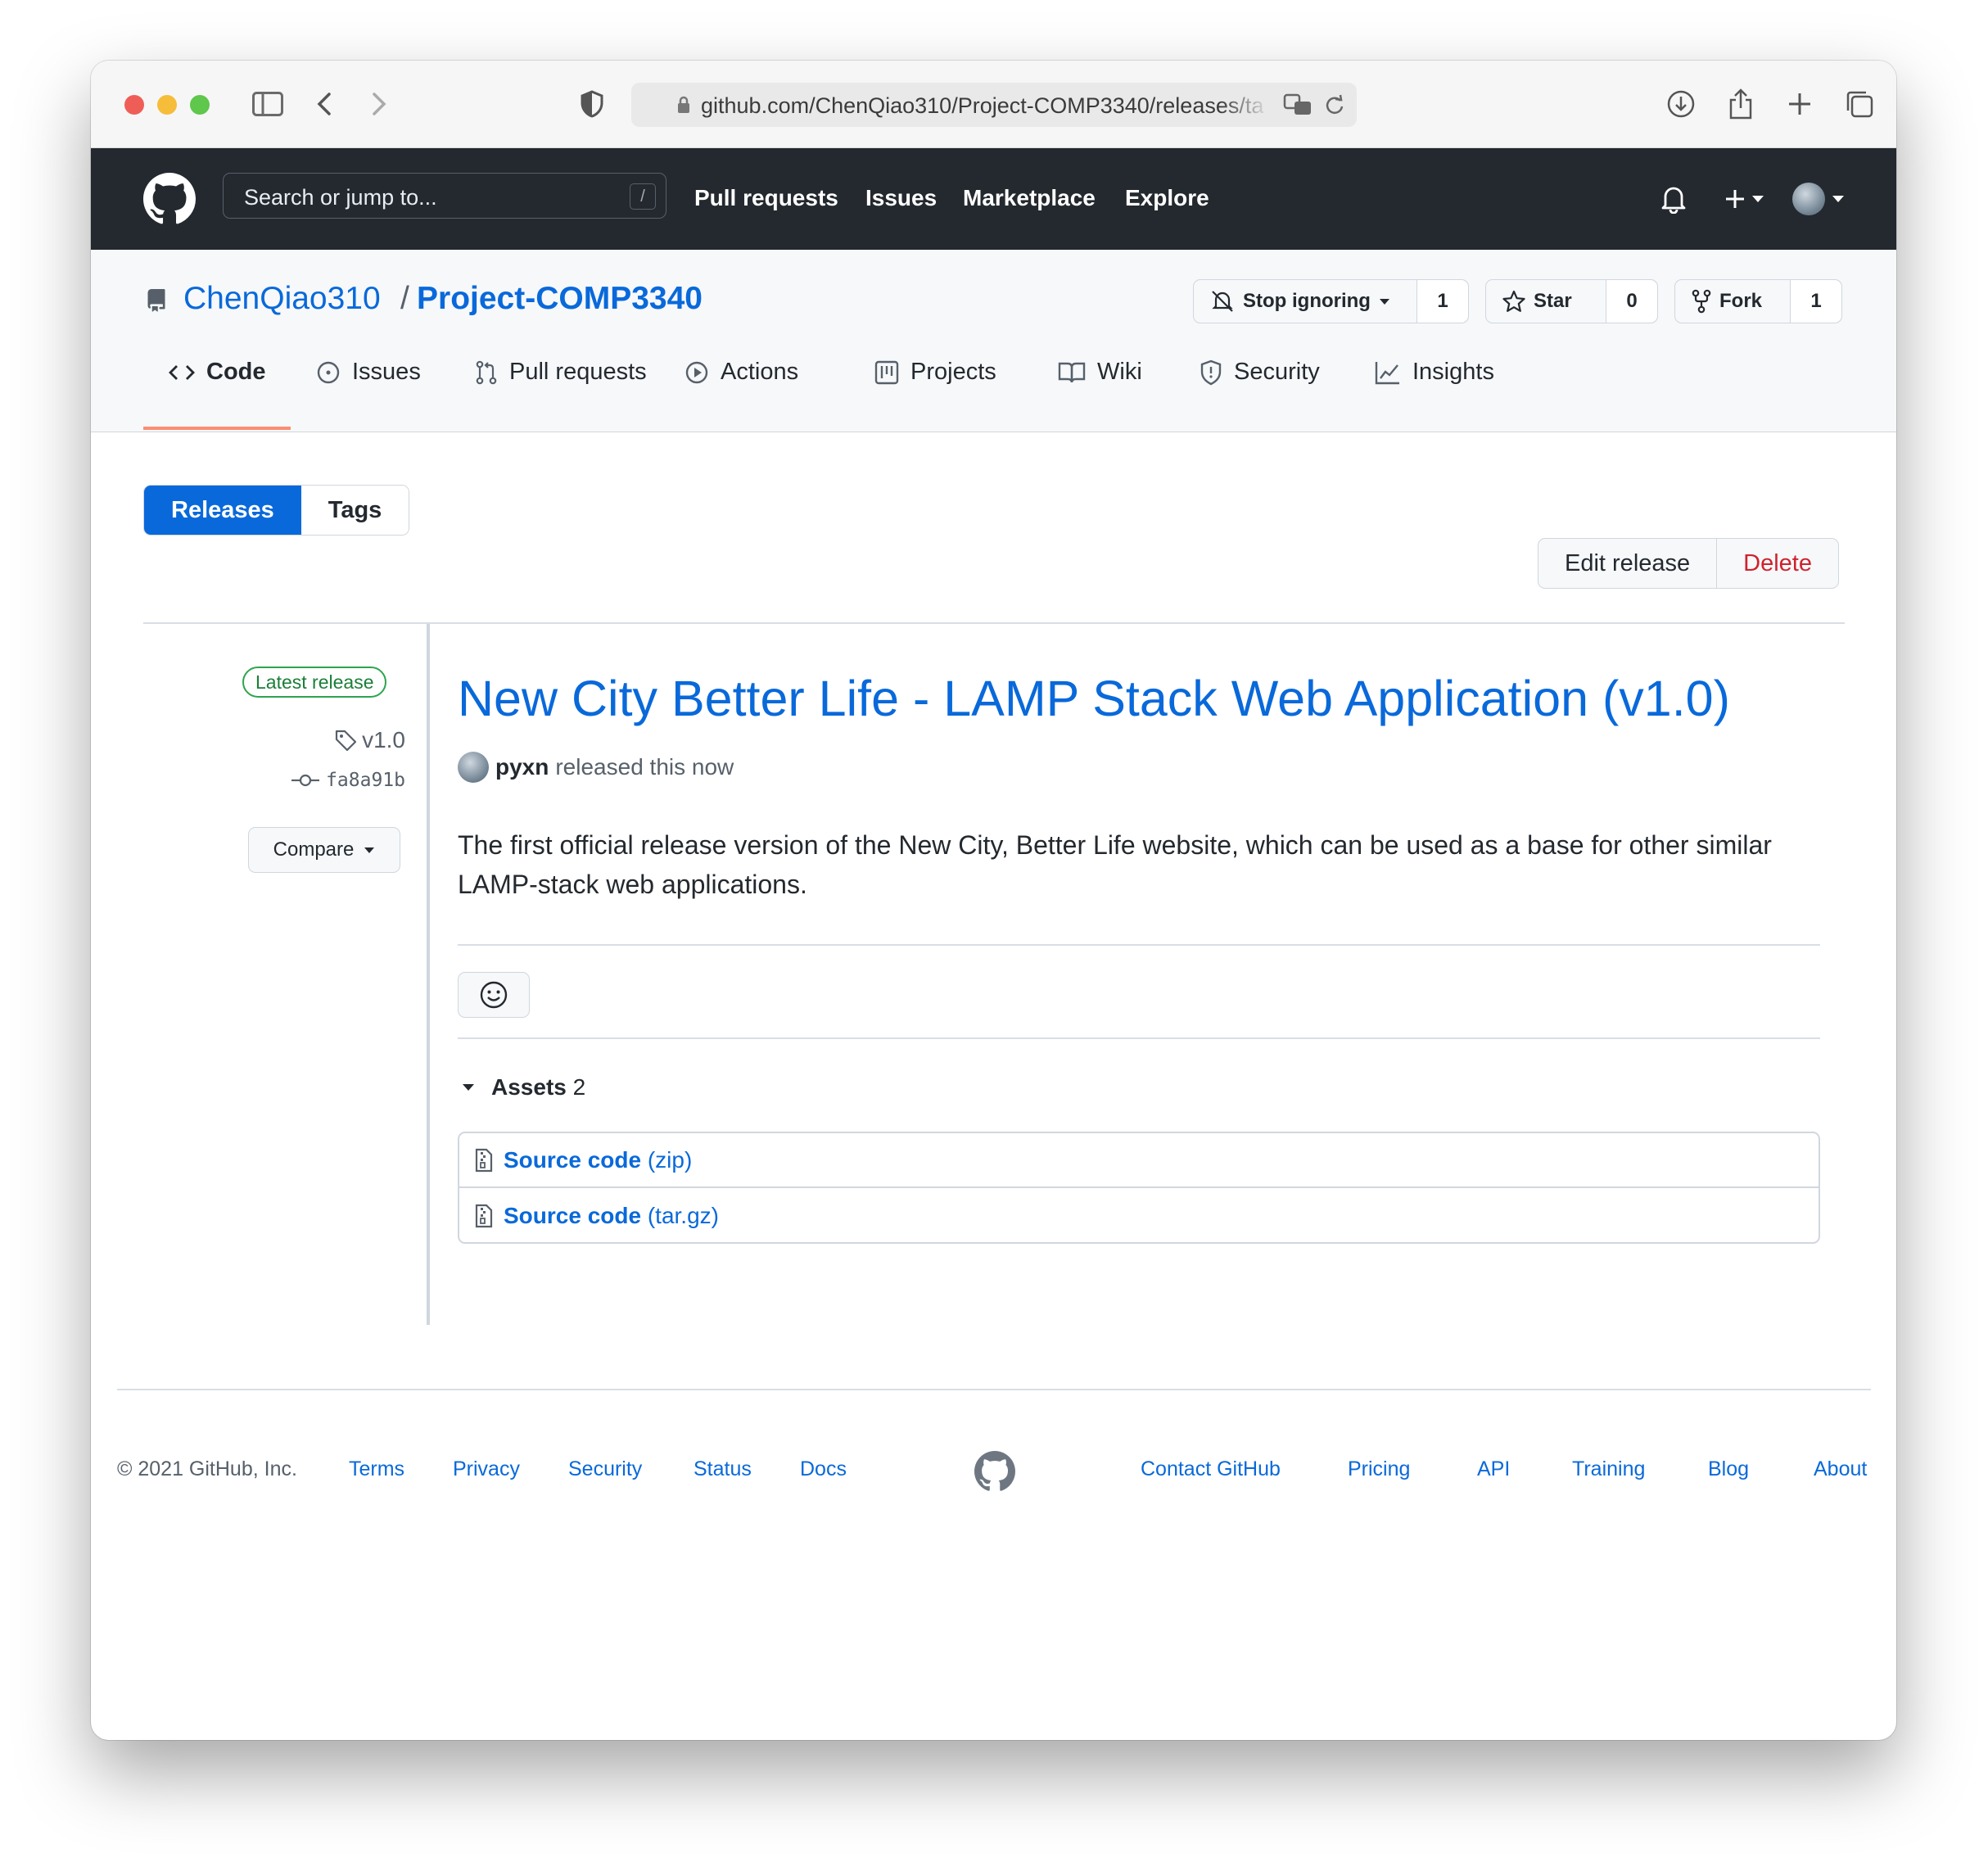  I want to click on tab-security-label: Security, so click(1277, 372).